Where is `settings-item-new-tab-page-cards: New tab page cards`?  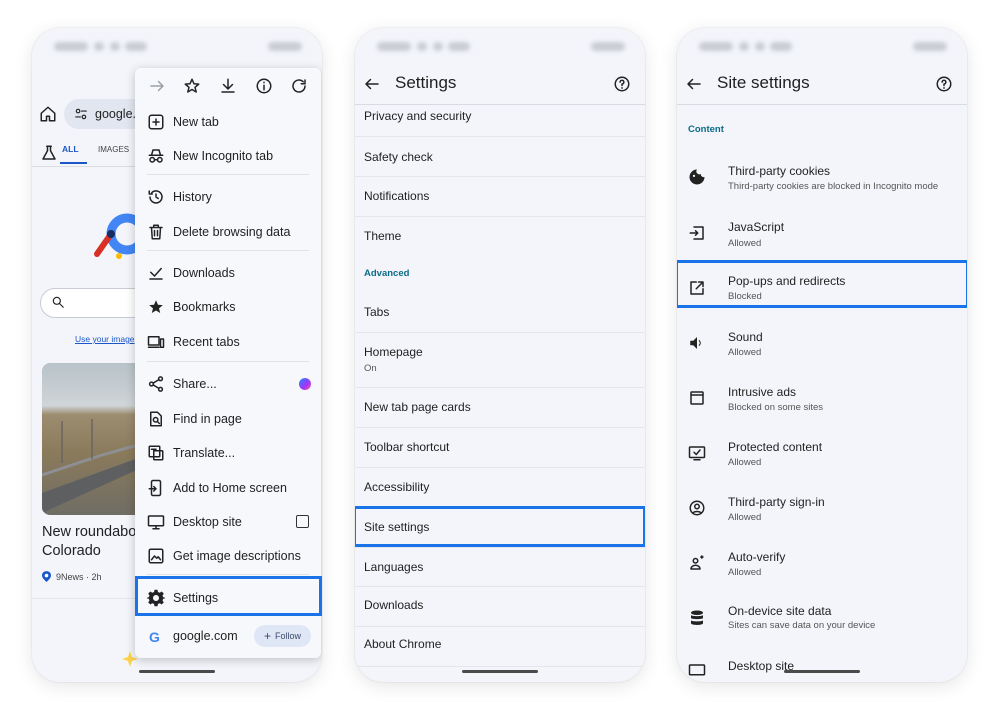 settings-item-new-tab-page-cards: New tab page cards is located at coordinates (500, 407).